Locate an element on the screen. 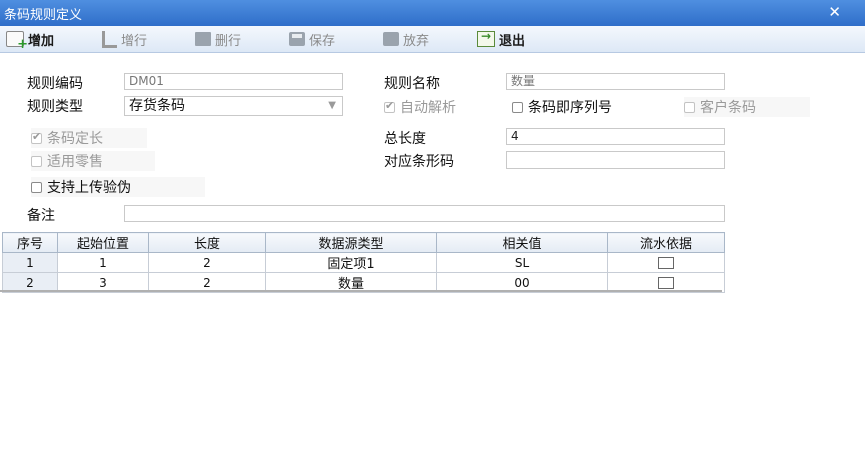 The image size is (865, 455). rule-code-input: DM01 is located at coordinates (233, 81).